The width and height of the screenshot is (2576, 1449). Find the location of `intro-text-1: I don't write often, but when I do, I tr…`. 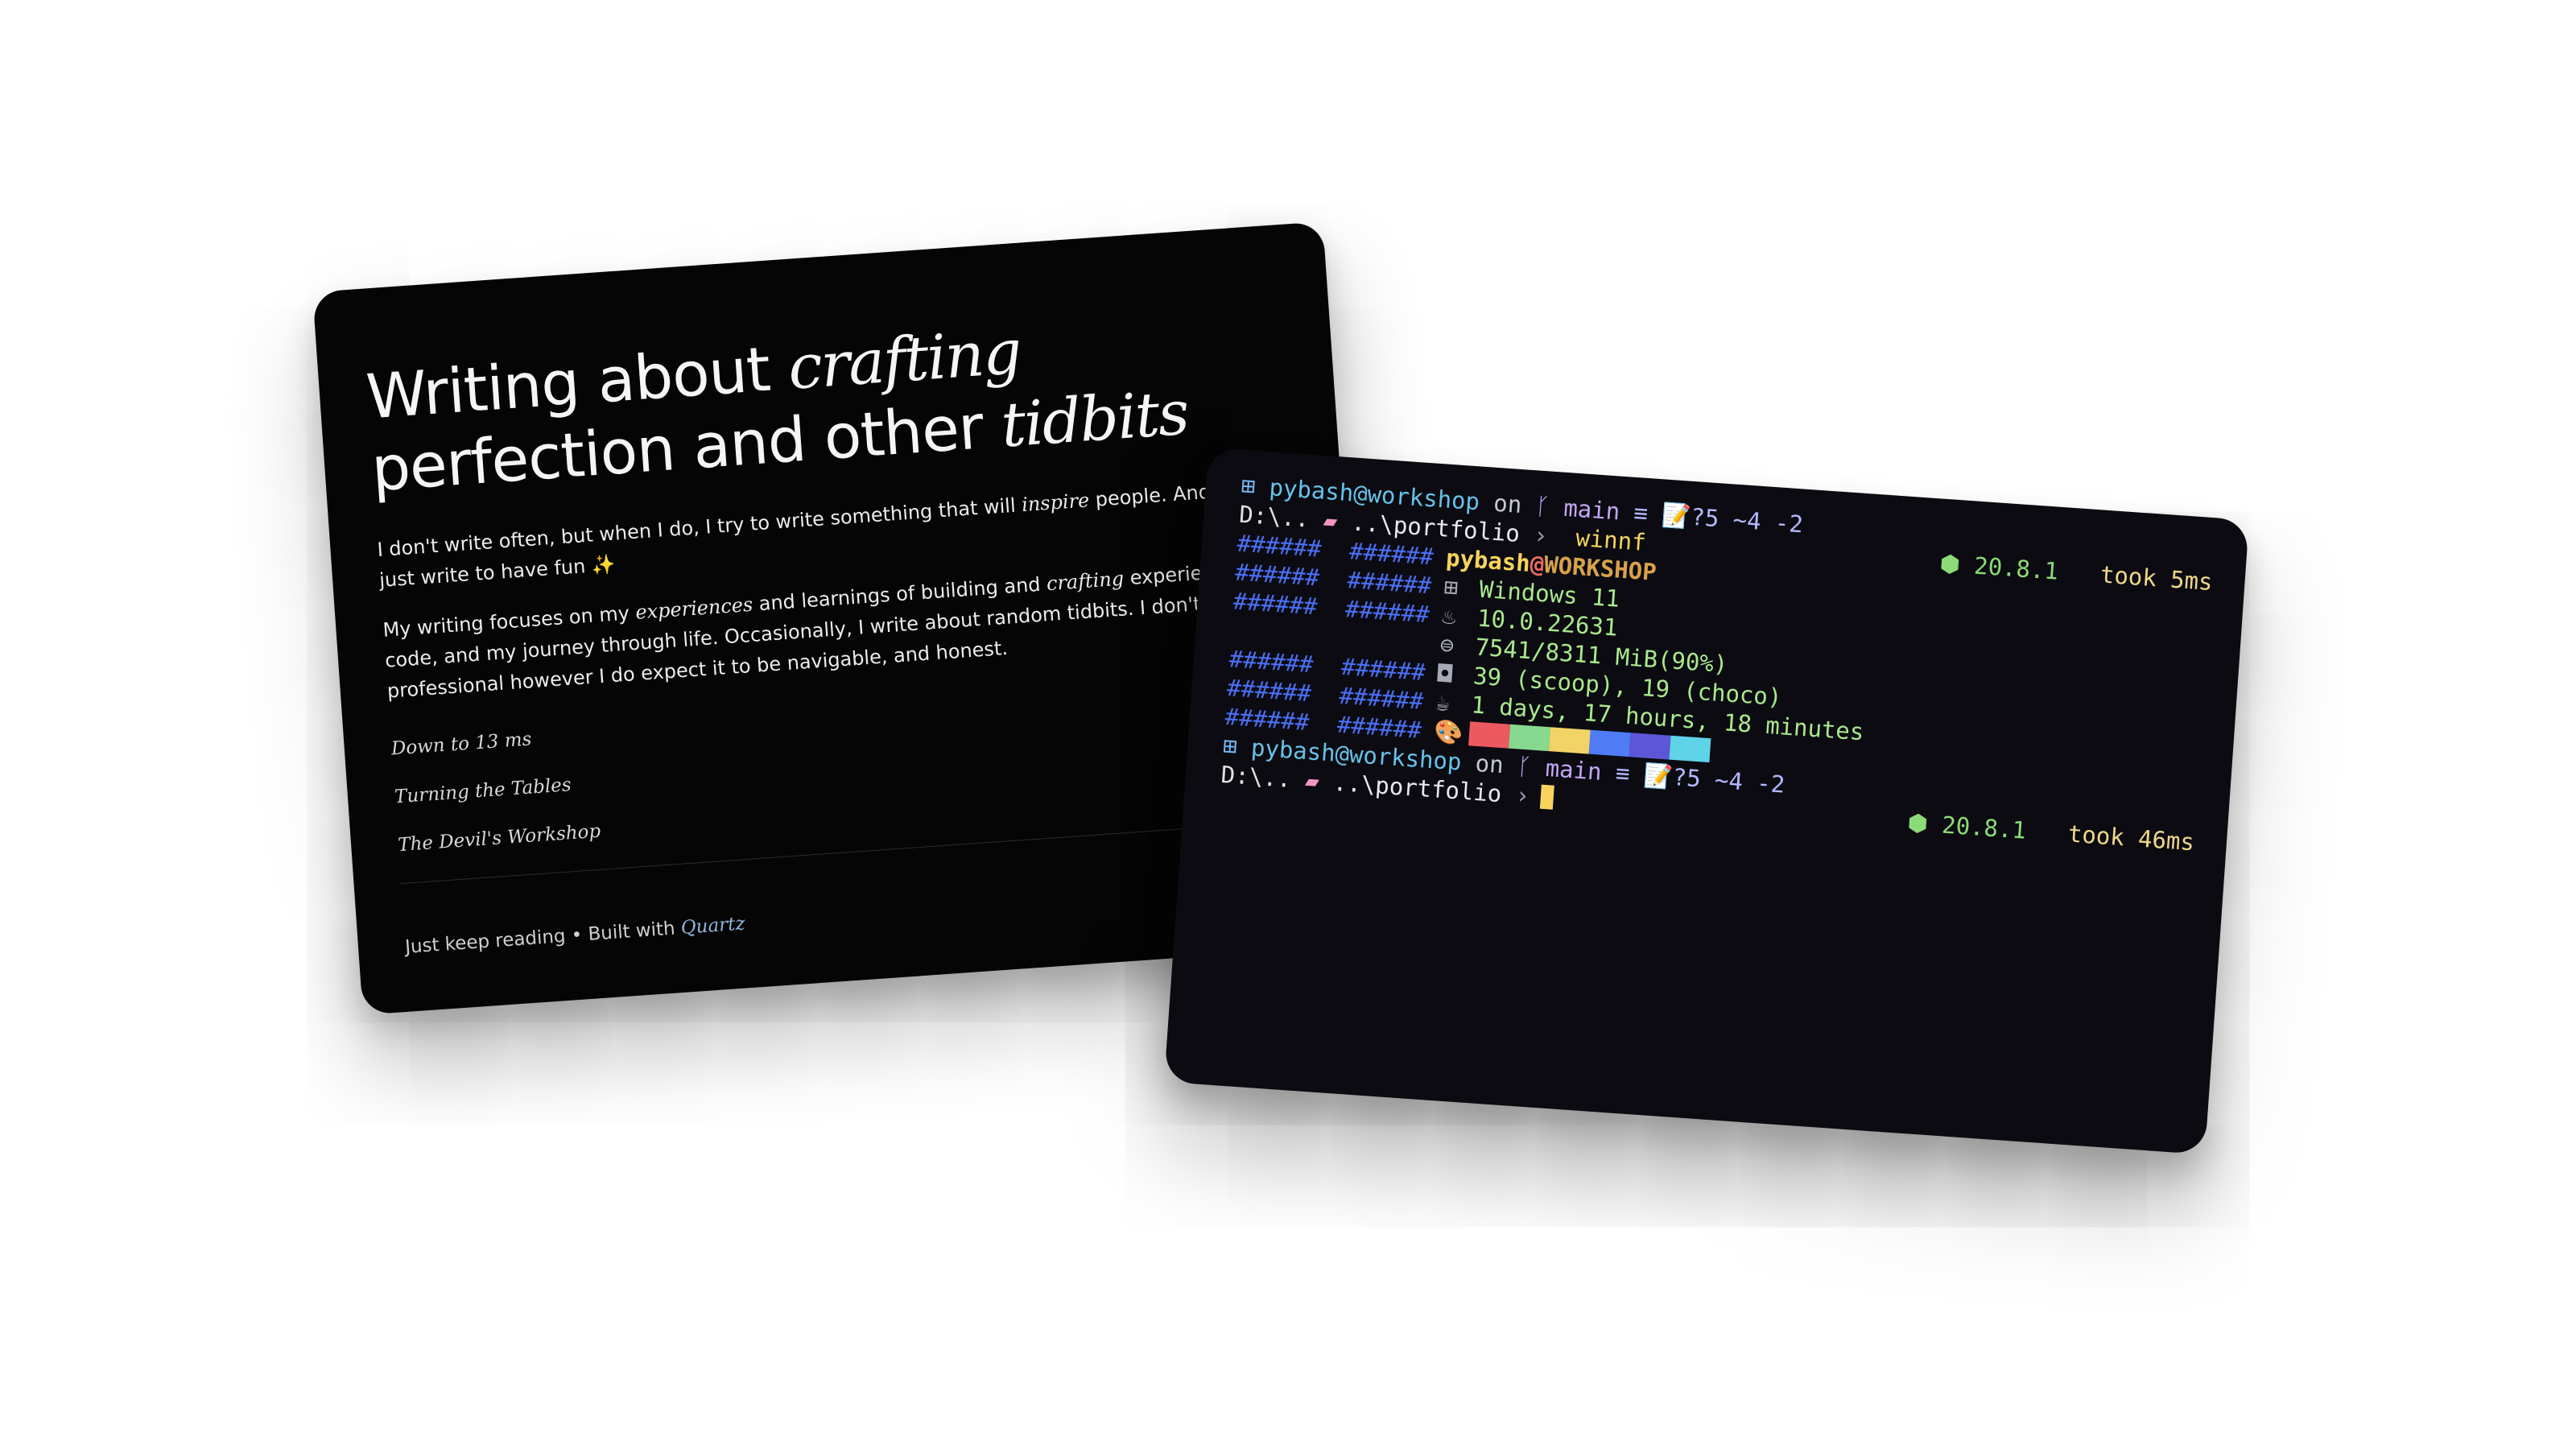

intro-text-1: I don't write often, but when I do, I tr… is located at coordinates (699, 527).